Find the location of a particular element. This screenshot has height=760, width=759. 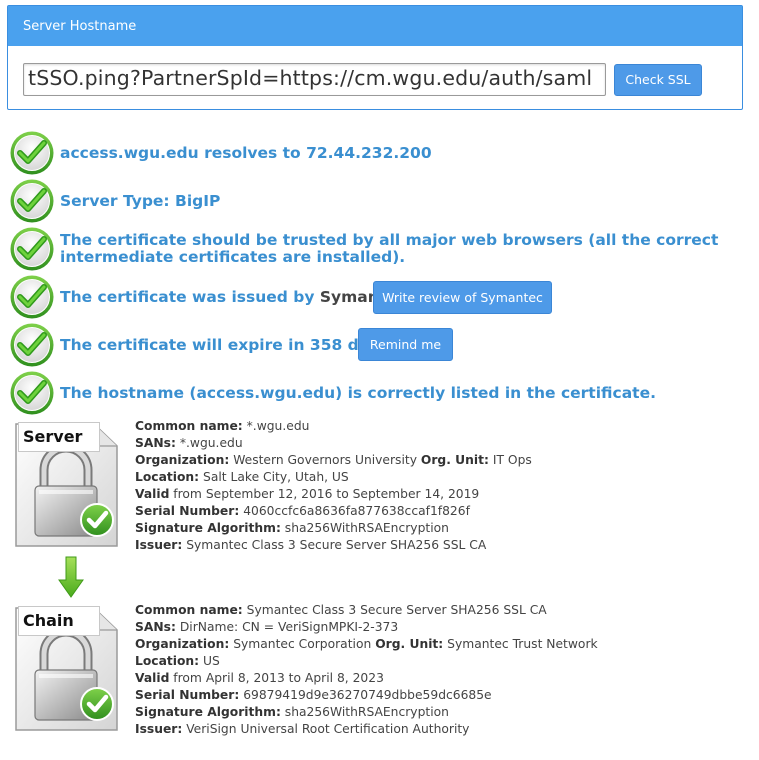

organization: Symantec Corporation is located at coordinates (302, 644).